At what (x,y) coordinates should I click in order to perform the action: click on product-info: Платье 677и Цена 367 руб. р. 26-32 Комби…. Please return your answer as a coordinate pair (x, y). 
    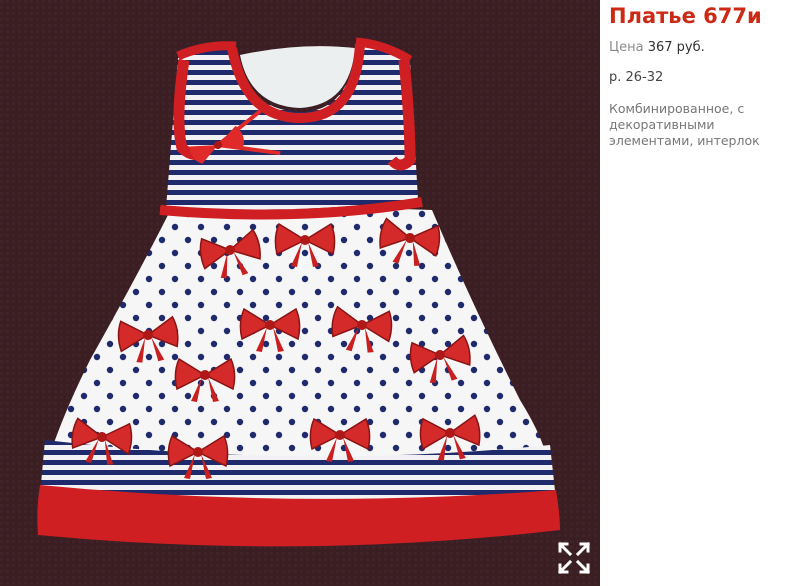
    Looking at the image, I should click on (695, 76).